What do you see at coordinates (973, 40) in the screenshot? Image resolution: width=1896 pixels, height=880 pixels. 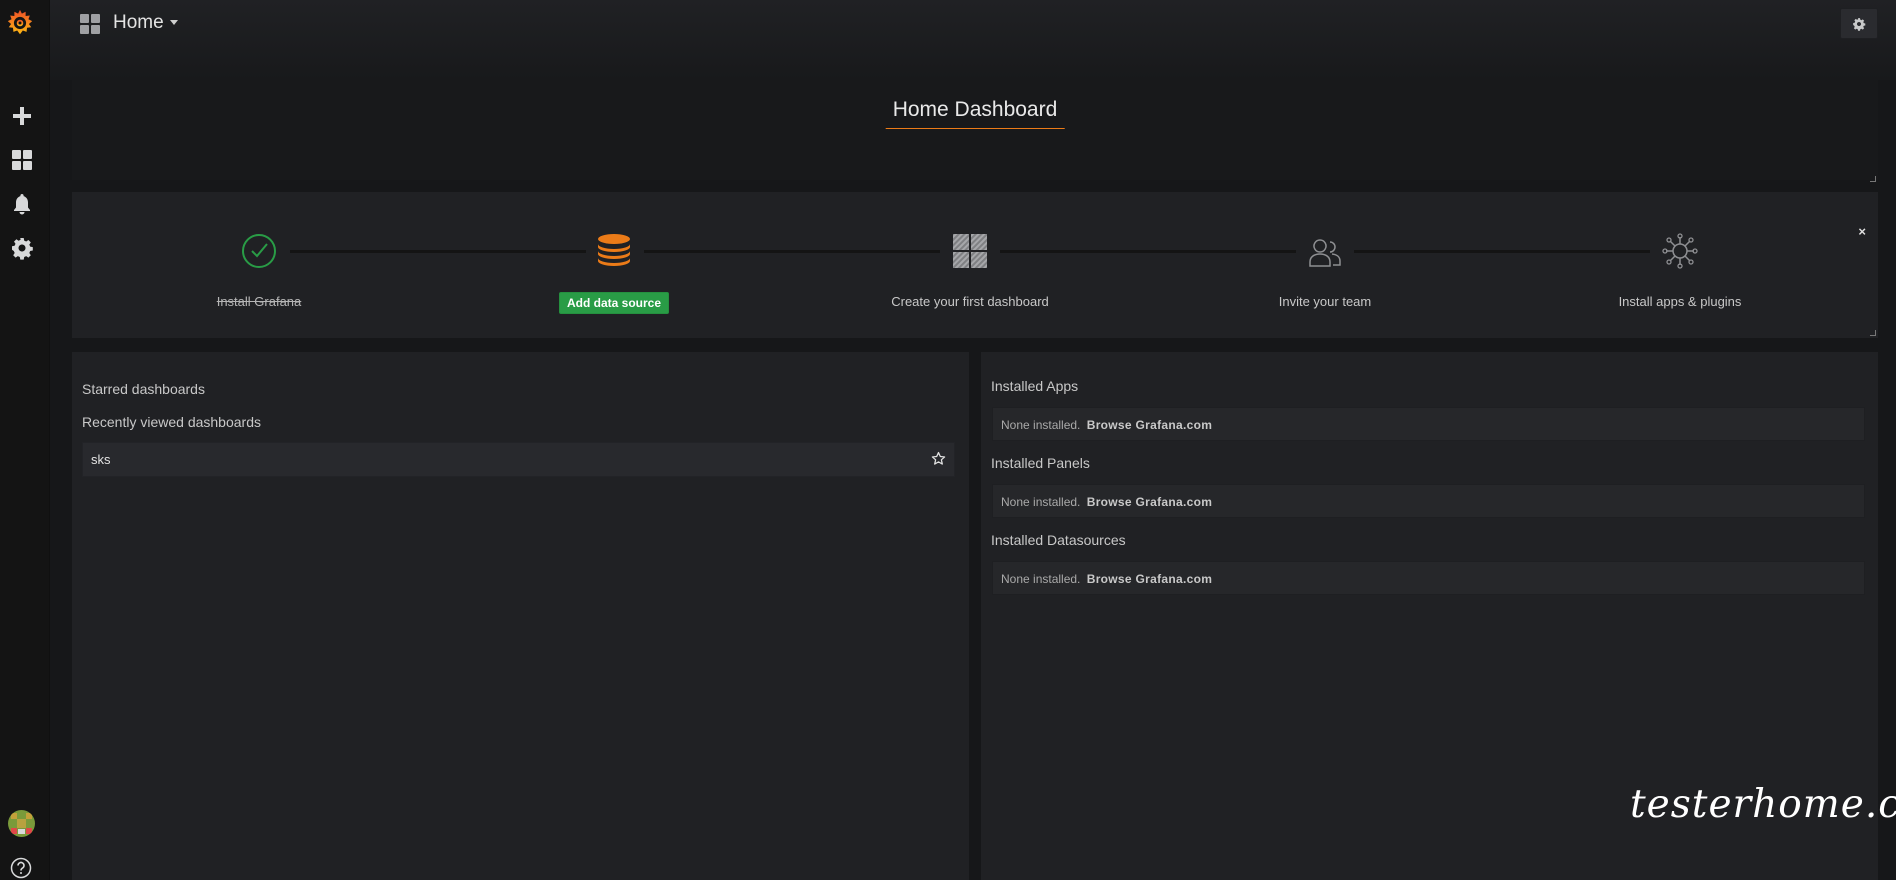 I see `top-navbar: Home` at bounding box center [973, 40].